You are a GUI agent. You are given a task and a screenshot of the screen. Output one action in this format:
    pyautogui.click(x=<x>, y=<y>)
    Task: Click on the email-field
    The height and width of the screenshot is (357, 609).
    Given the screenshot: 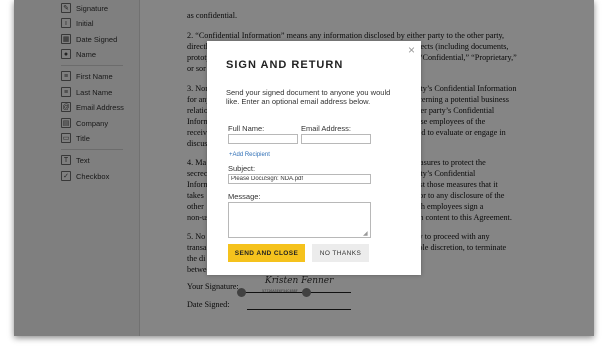 What is the action you would take?
    pyautogui.click(x=336, y=139)
    